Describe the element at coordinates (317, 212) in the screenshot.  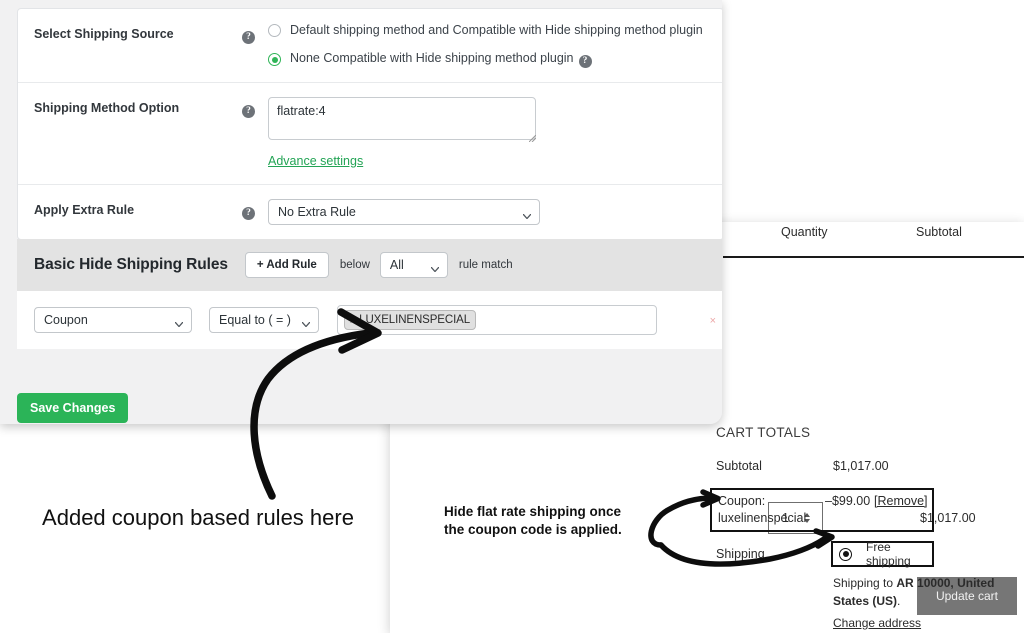
I see `extra-rule-select-value: No Extra Rule` at that location.